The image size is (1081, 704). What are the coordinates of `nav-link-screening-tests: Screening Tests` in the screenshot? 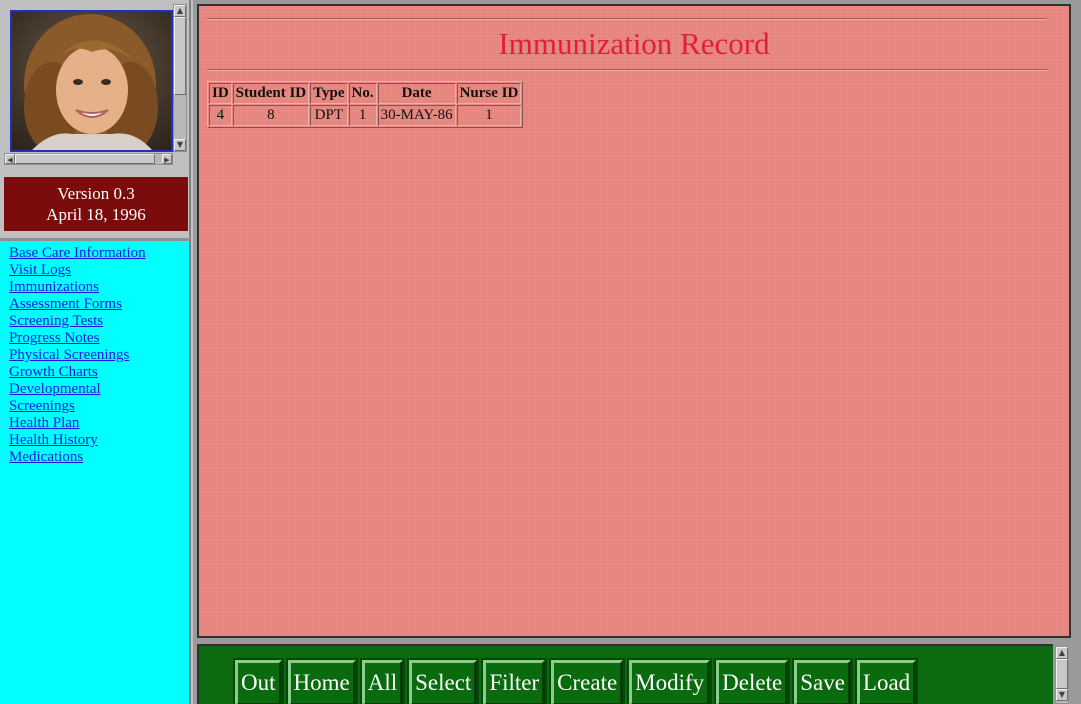 It's located at (77, 321).